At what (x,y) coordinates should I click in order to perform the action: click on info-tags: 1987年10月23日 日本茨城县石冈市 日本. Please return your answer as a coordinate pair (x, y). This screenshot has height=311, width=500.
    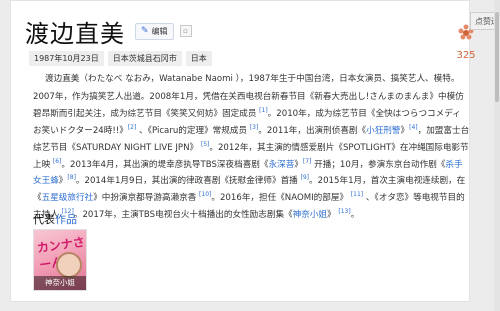
    Looking at the image, I should click on (120, 58).